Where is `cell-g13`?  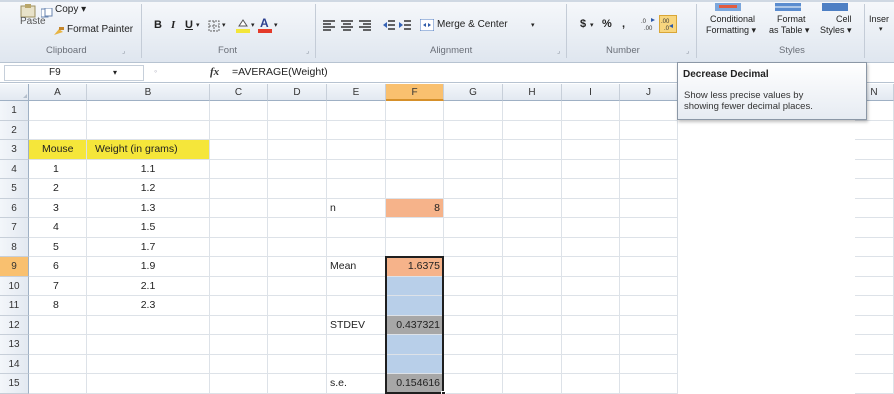
cell-g13 is located at coordinates (473, 345).